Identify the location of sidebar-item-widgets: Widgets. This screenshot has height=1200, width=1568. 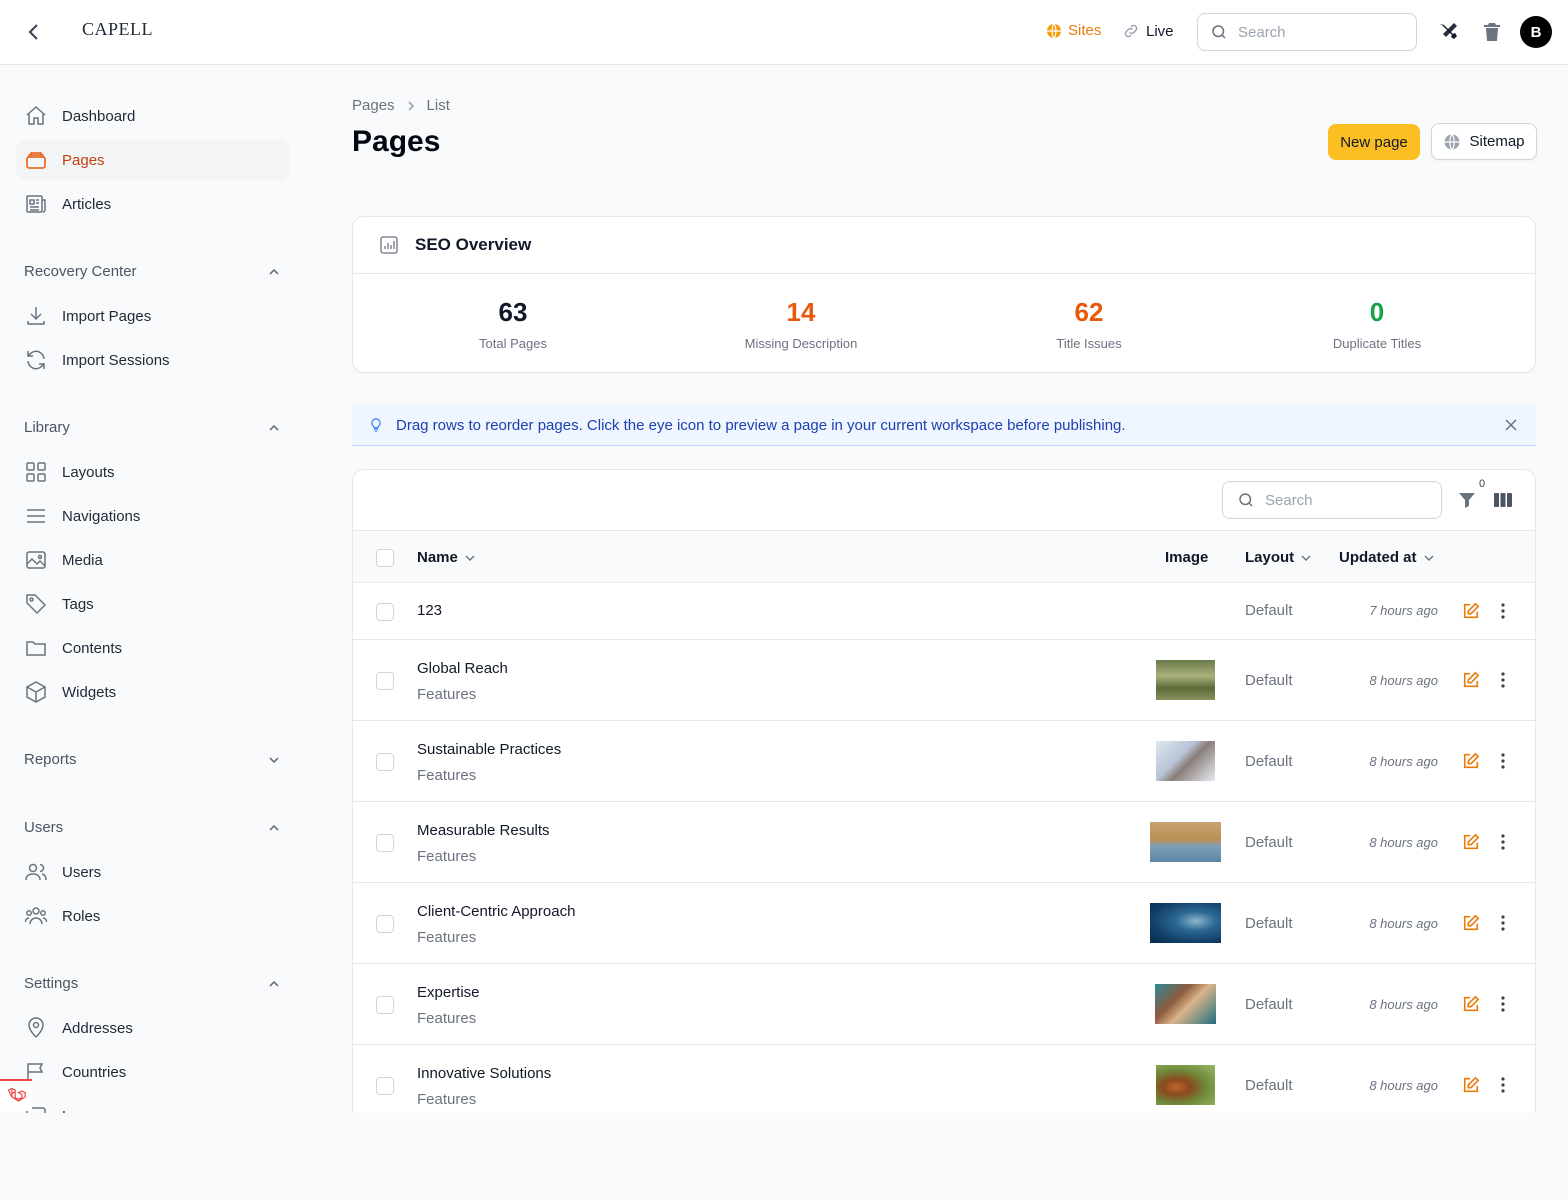
(152, 692).